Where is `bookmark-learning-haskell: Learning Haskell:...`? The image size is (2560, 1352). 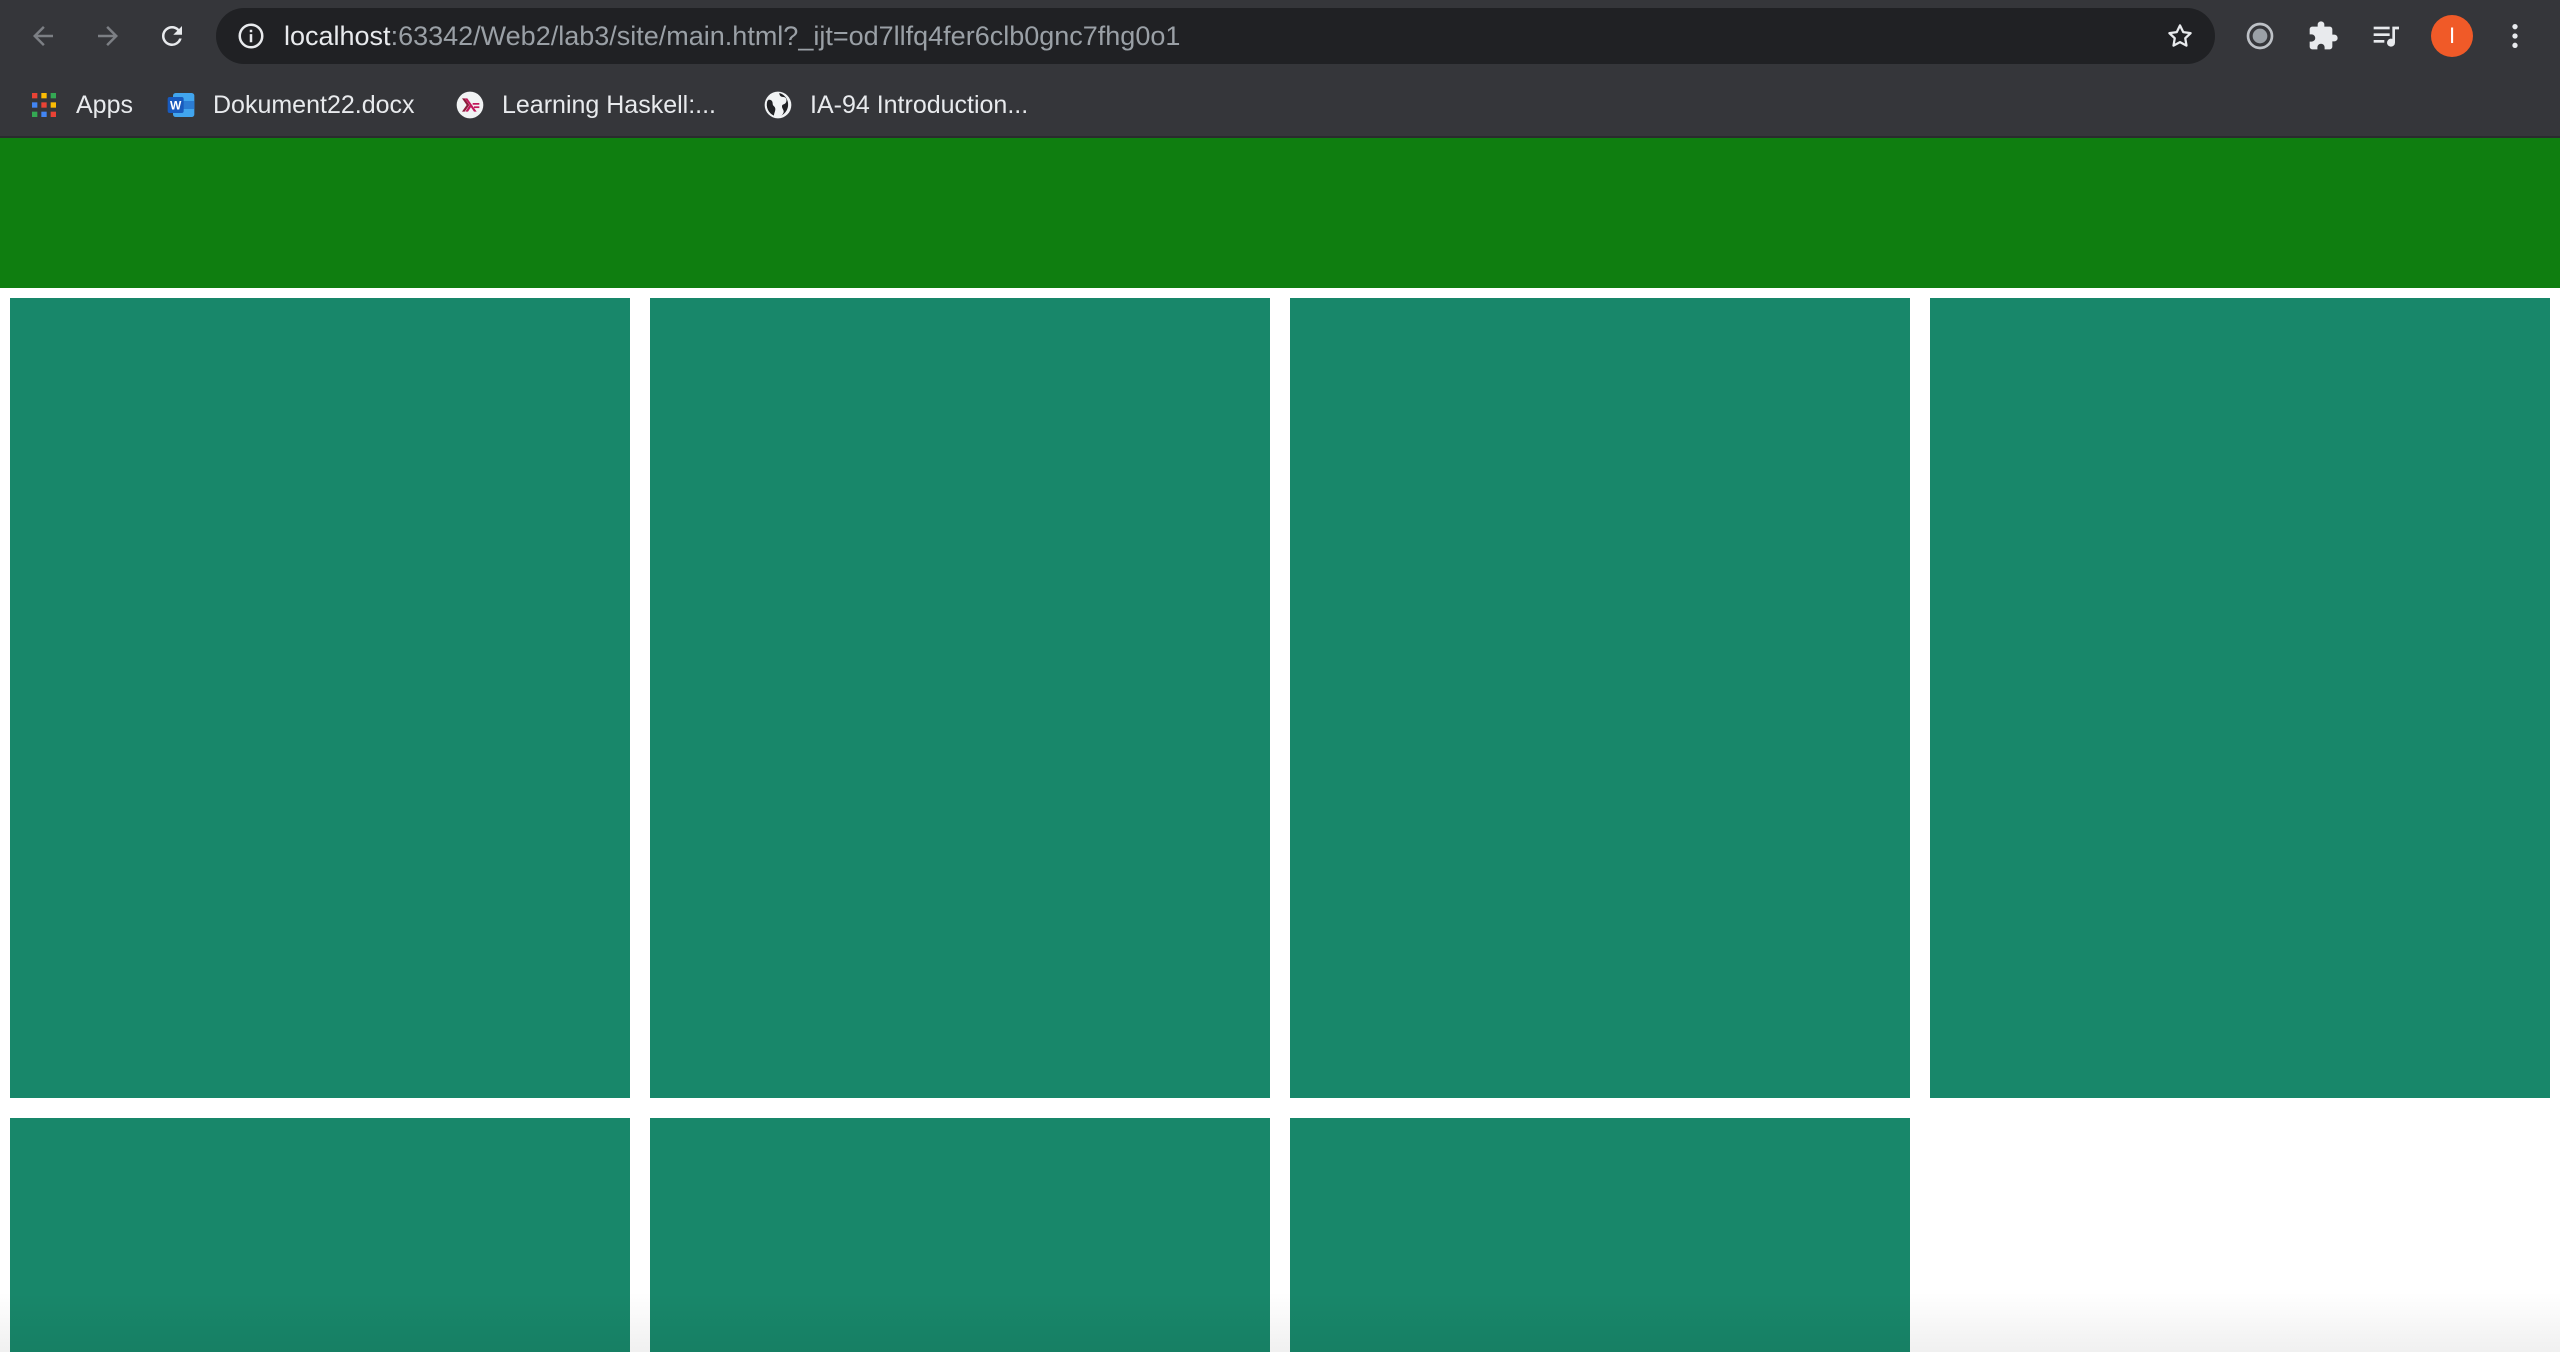
bookmark-learning-haskell: Learning Haskell:... is located at coordinates (585, 105).